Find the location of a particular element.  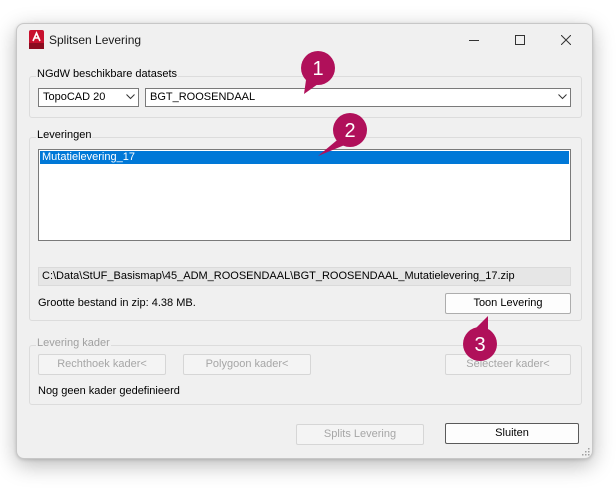

resize-grip-icon is located at coordinates (585, 451).